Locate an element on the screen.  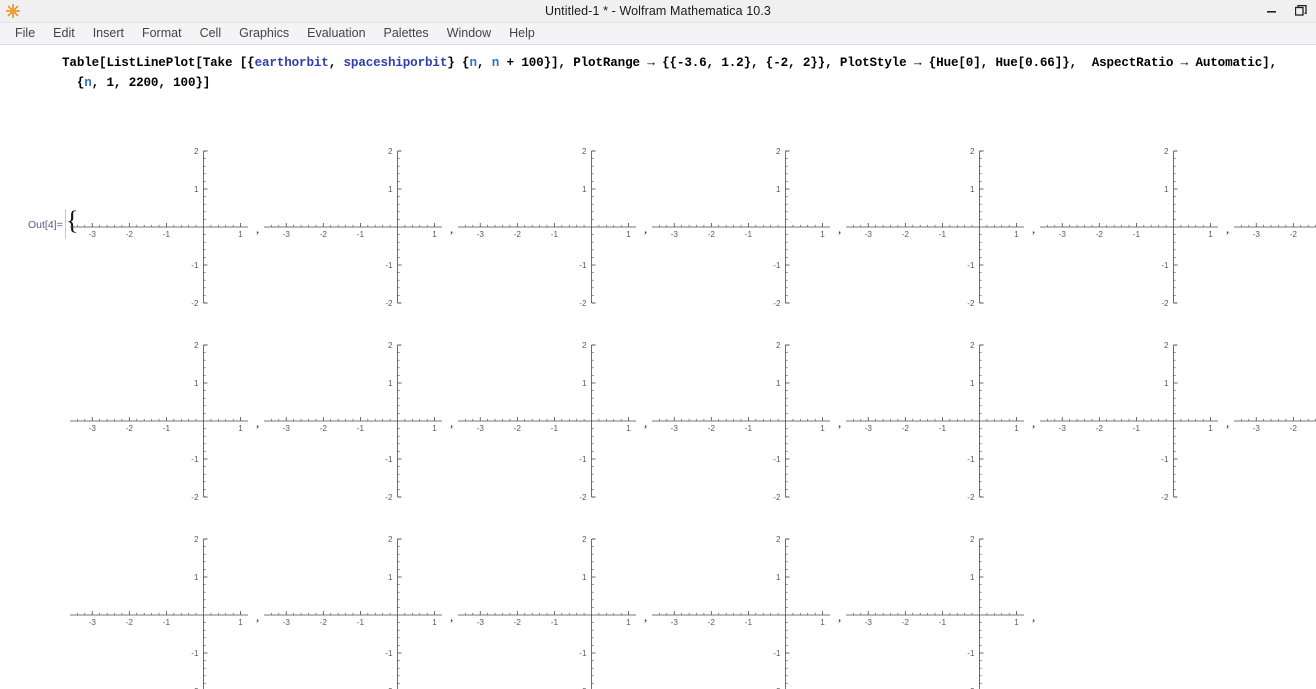
code-token-sep1: , is located at coordinates (336, 63).